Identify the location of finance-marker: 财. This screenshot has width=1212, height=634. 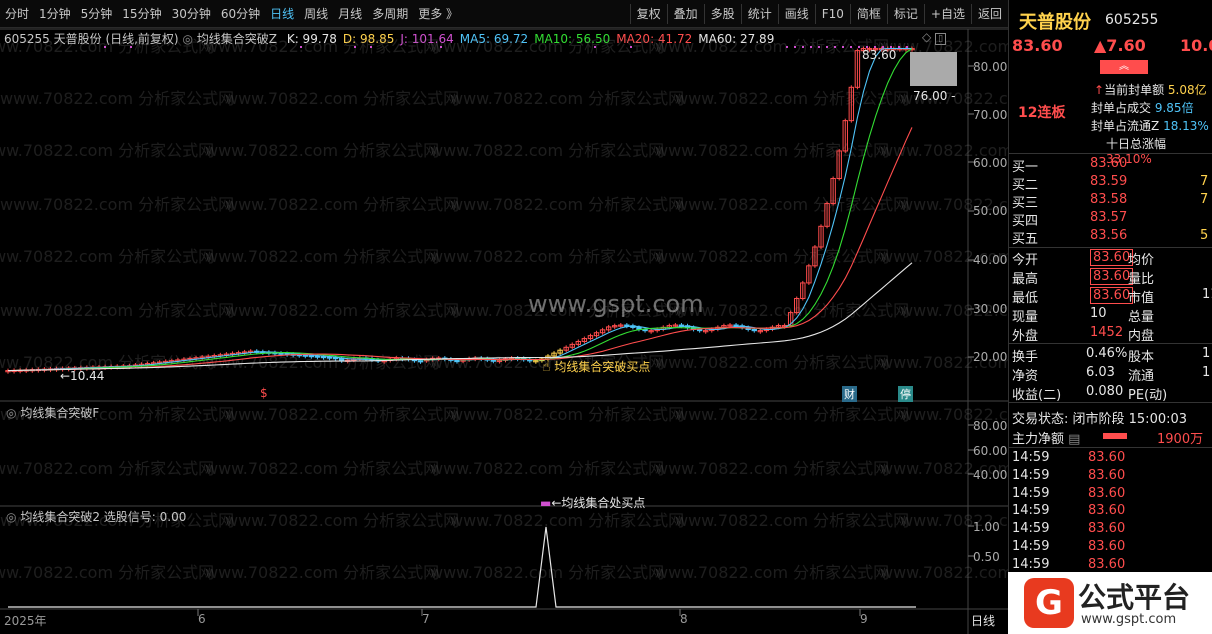
(849, 394).